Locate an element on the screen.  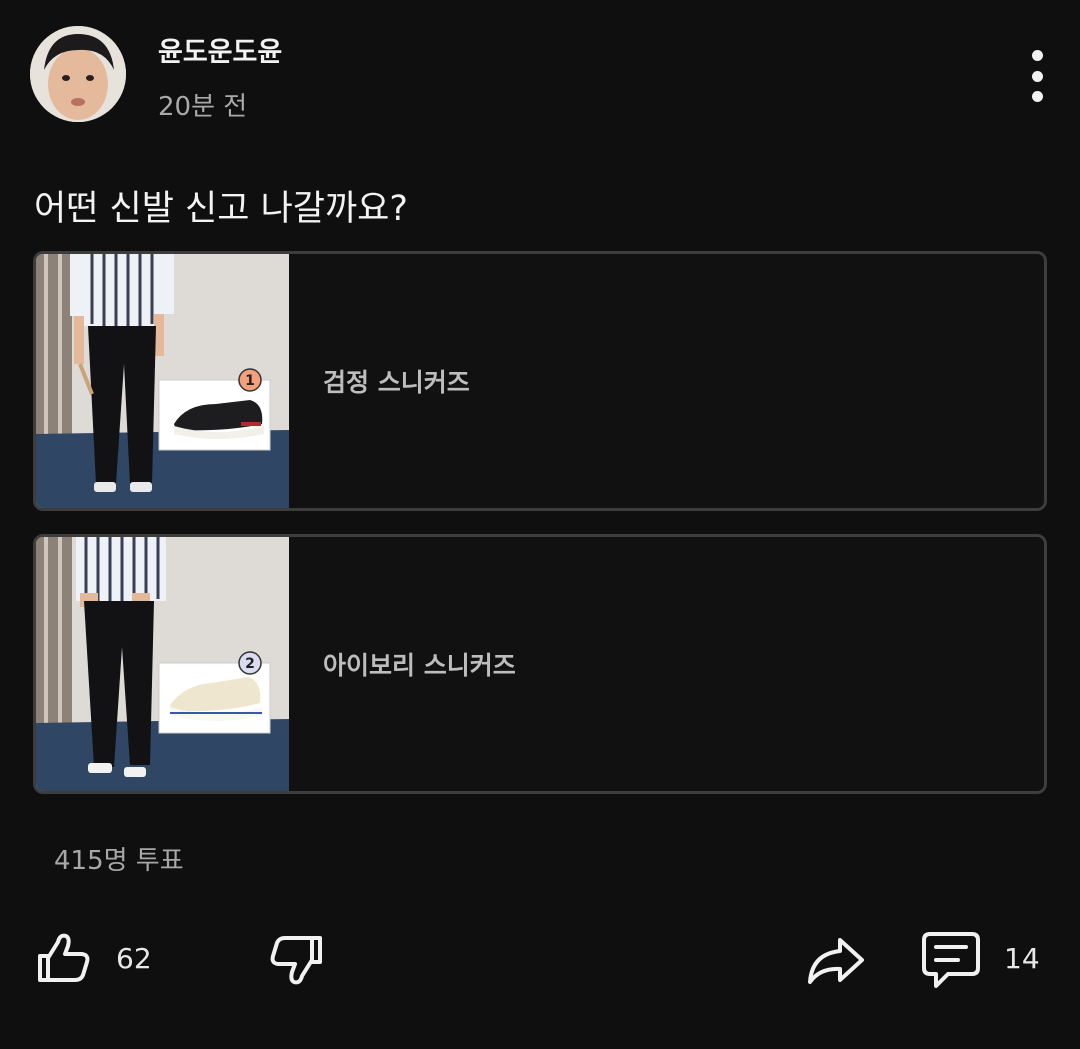
option-badge-1: 1 is located at coordinates (250, 381).